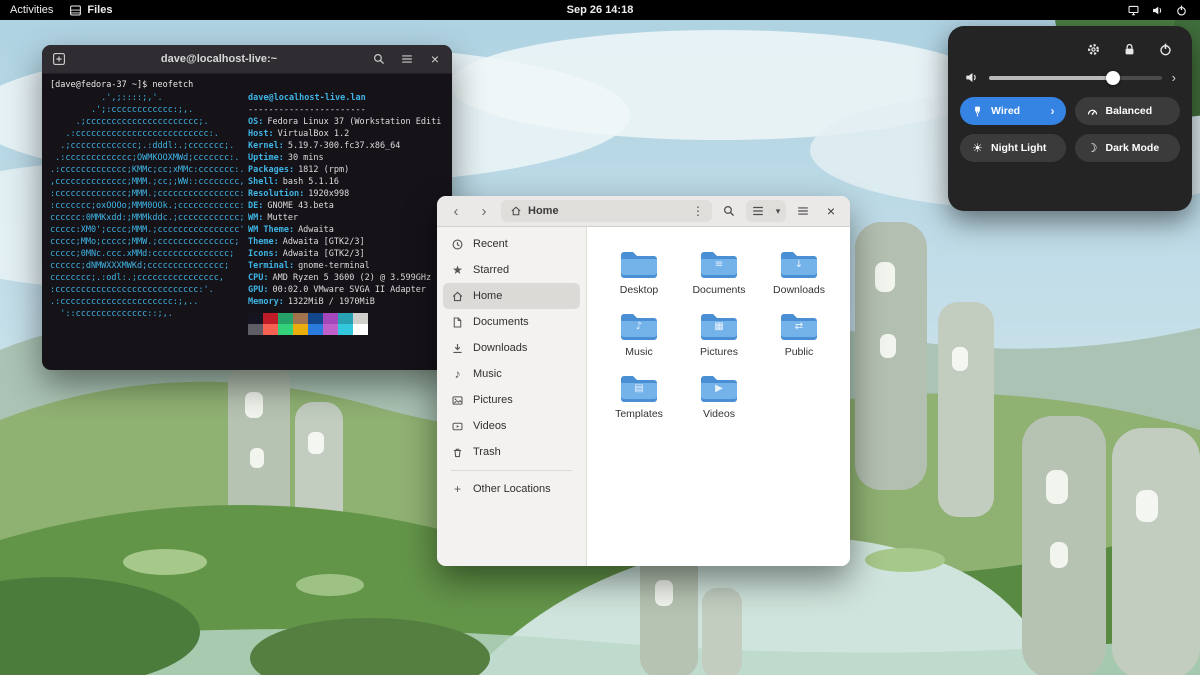  What do you see at coordinates (1051, 77) in the screenshot?
I see `volume-slider-fill` at bounding box center [1051, 77].